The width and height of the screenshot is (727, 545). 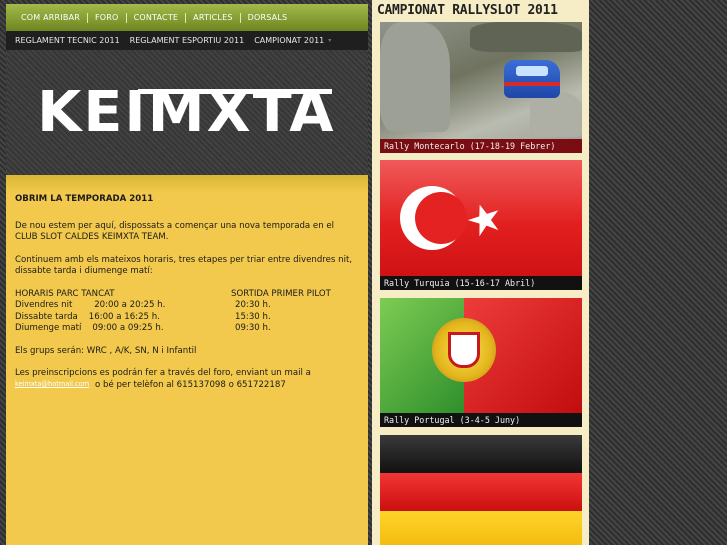 What do you see at coordinates (481, 146) in the screenshot?
I see `rally-caption: Rally Montecarlo (17-18-19 Febrer)` at bounding box center [481, 146].